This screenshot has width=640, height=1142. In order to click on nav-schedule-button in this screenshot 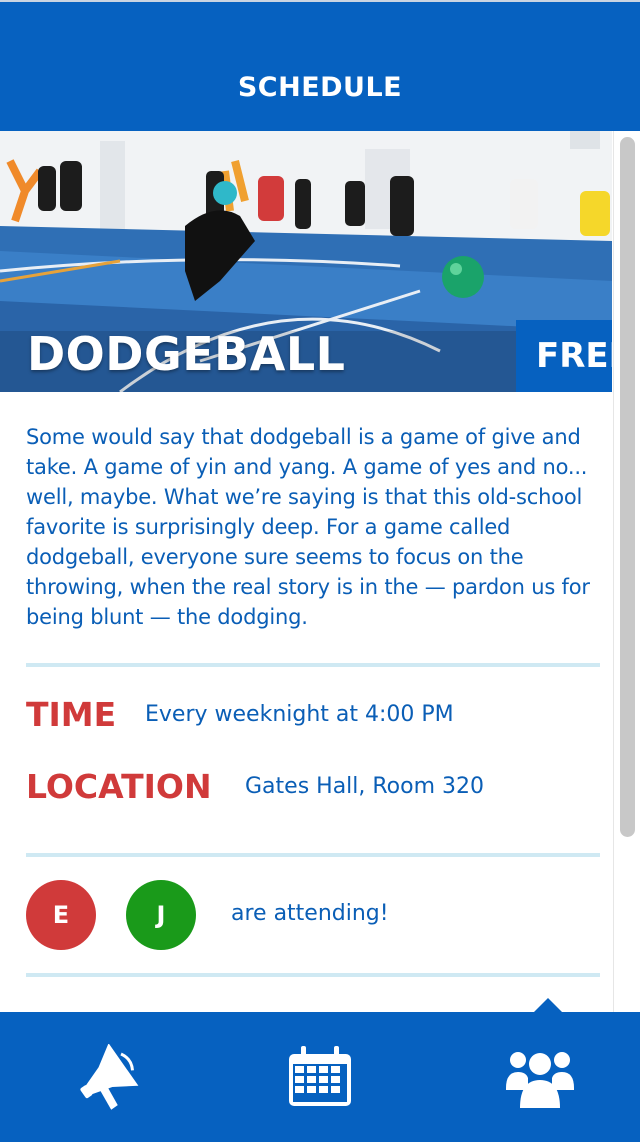, I will do `click(319, 1077)`.